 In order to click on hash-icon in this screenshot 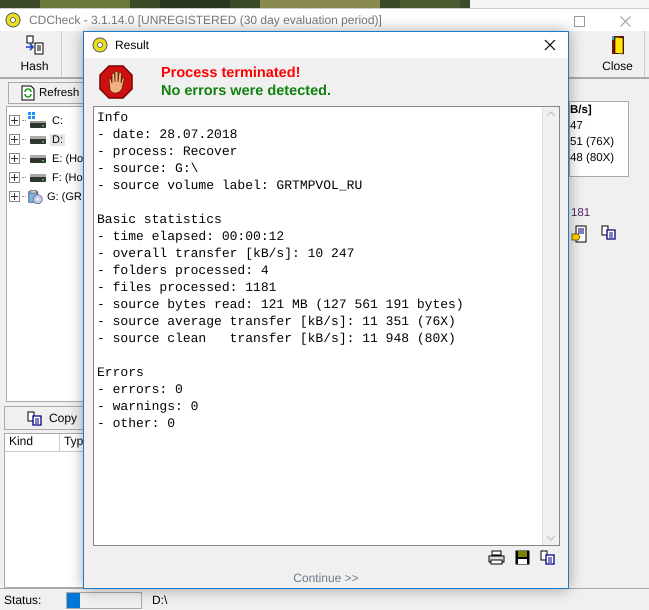, I will do `click(34, 45)`.